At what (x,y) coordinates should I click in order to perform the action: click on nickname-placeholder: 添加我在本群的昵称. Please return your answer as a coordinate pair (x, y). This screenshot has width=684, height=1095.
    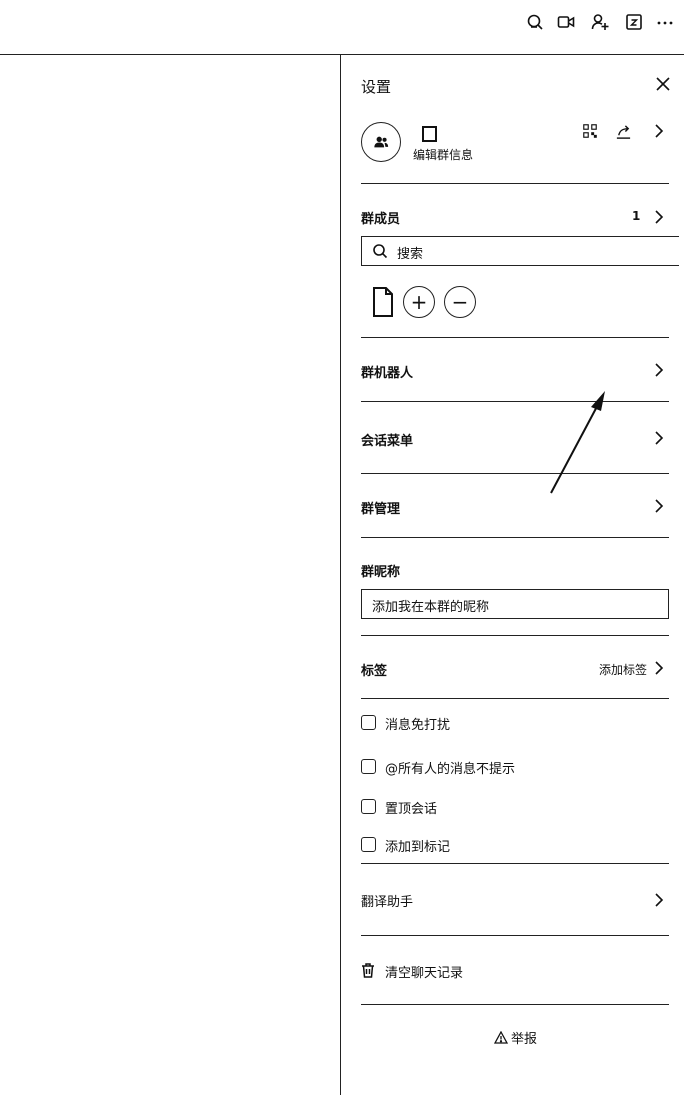
    Looking at the image, I should click on (431, 607).